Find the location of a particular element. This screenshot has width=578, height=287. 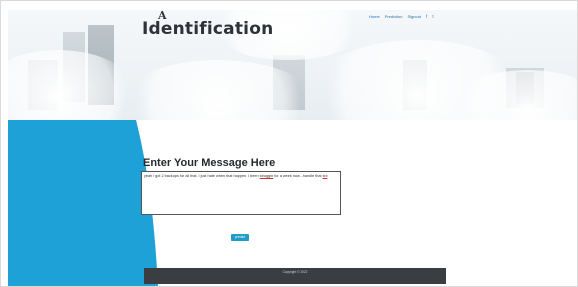

message-text: for a week now...handle that is located at coordinates (298, 176).